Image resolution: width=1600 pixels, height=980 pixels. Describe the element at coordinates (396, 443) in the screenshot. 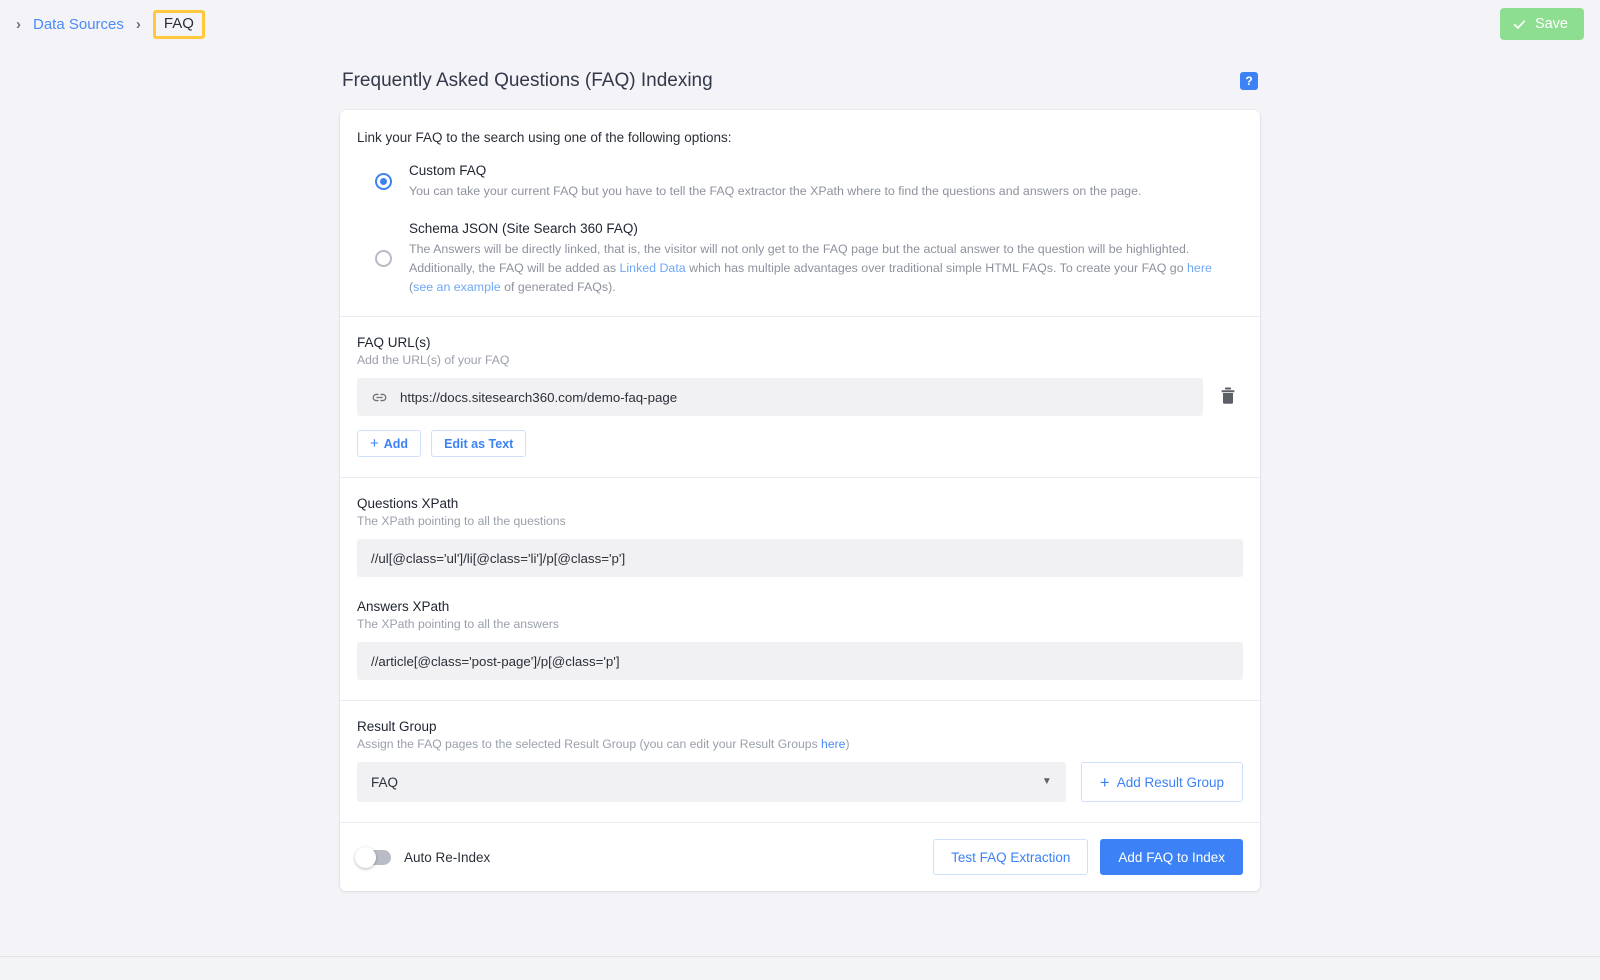

I see `add-url-button-label: Add` at that location.